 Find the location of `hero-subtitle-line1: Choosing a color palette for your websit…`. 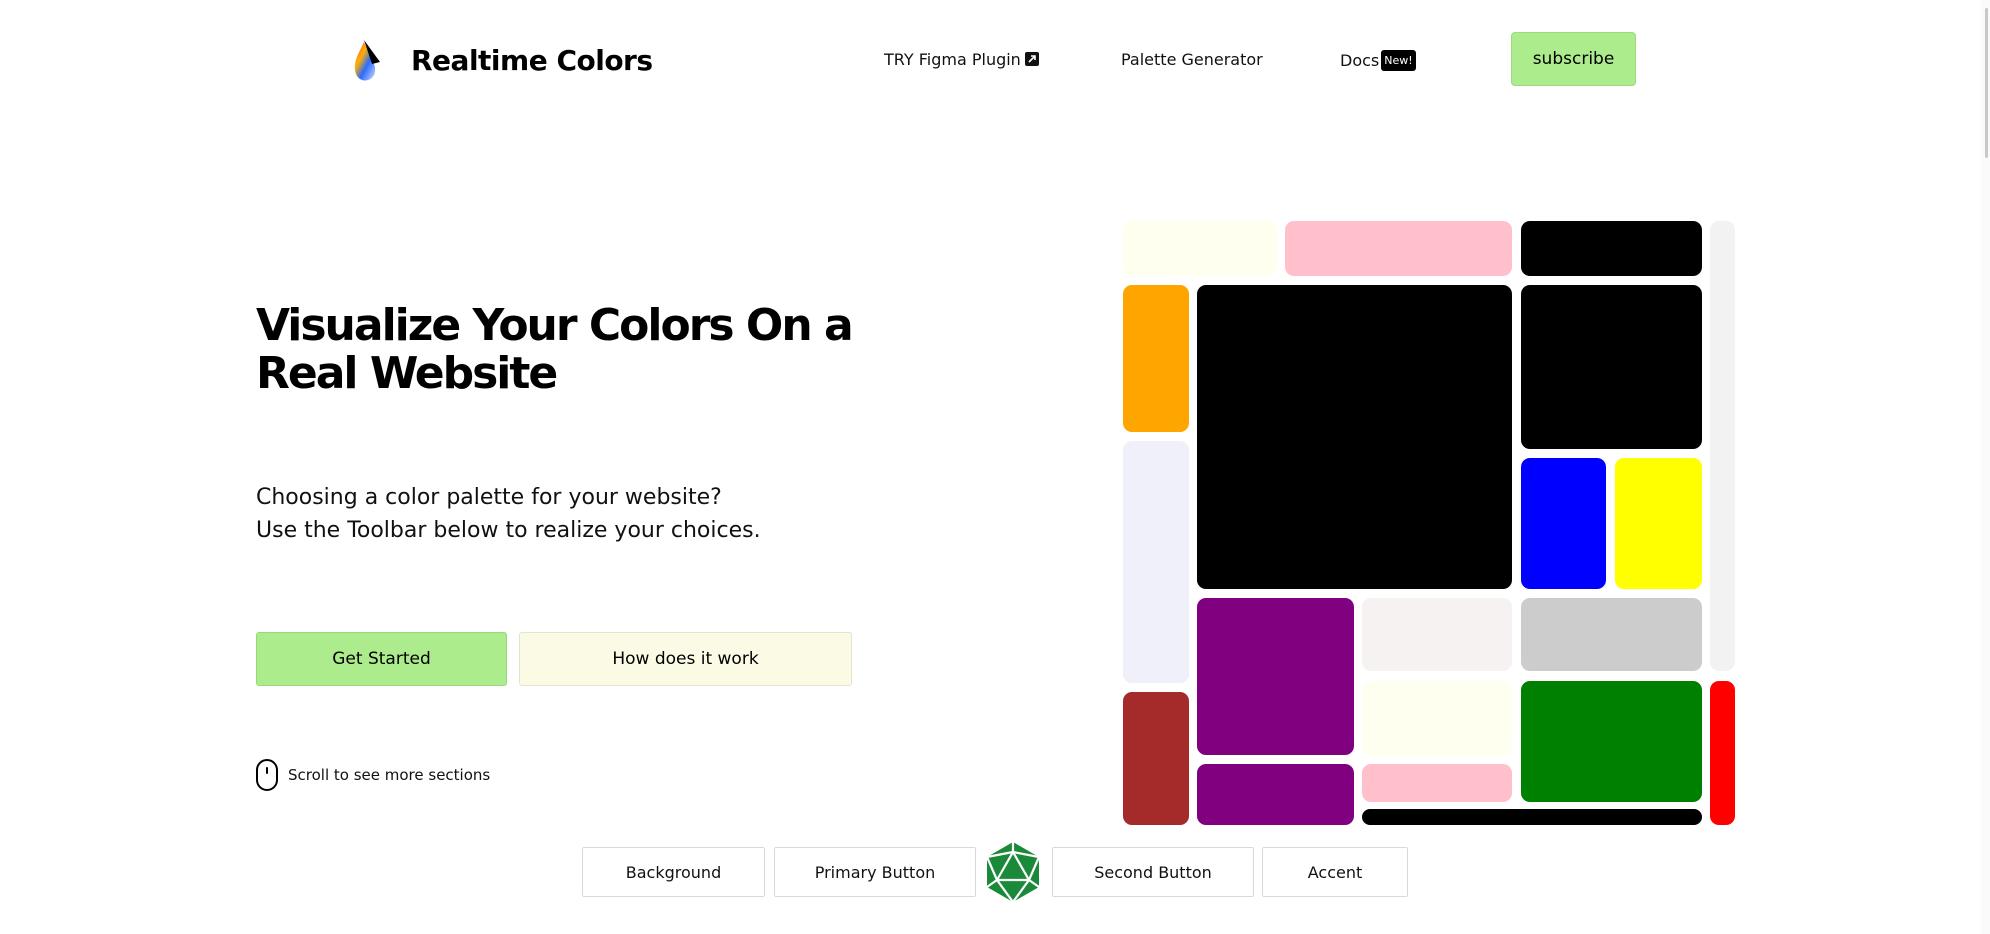

hero-subtitle-line1: Choosing a color palette for your websit… is located at coordinates (489, 497).